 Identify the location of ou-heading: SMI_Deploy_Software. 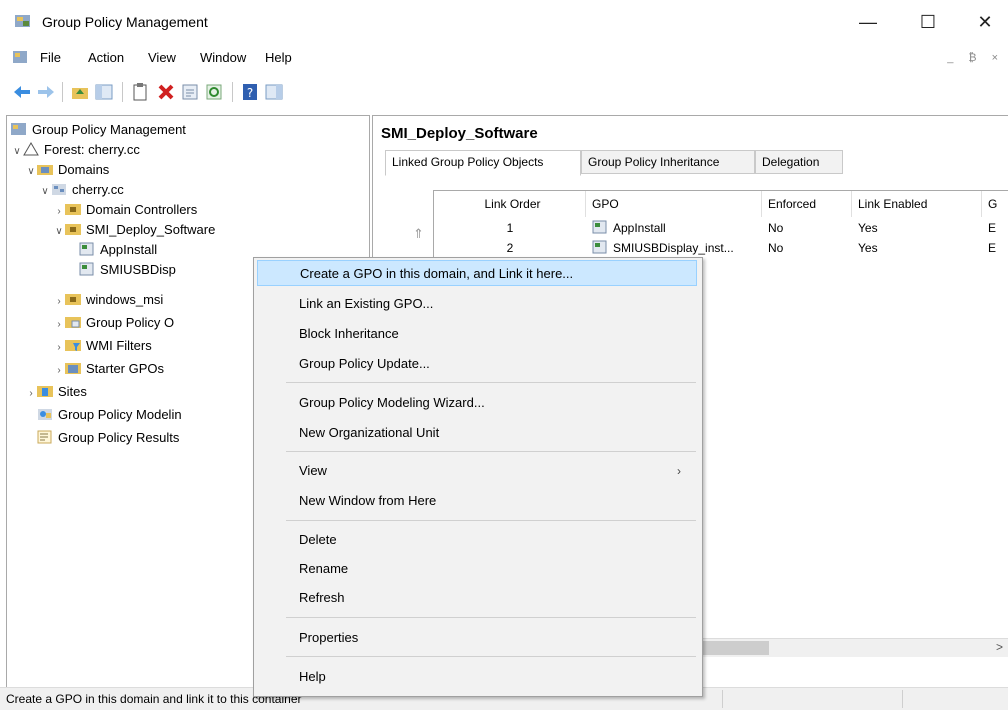
(459, 133).